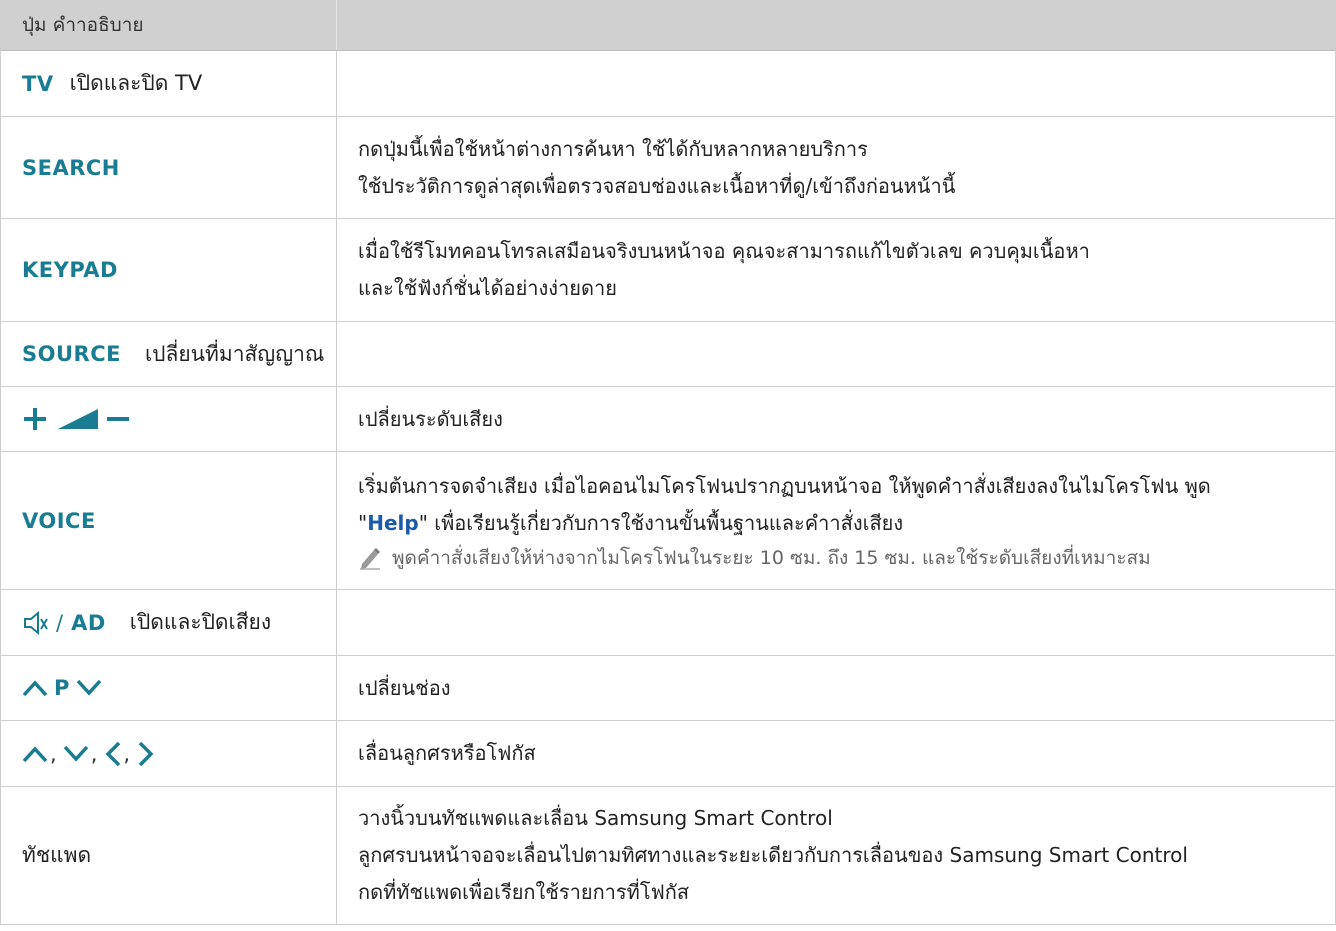 Image resolution: width=1336 pixels, height=931 pixels. I want to click on key-label-tv: TV, so click(38, 83).